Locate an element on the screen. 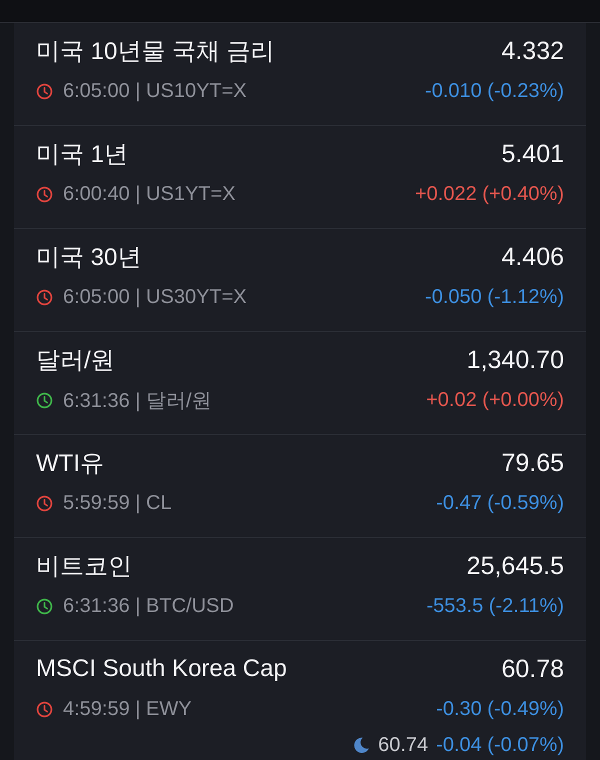 The width and height of the screenshot is (600, 760). quote-row: 미국 10년물 국채 금리 4.332 6:05:00 | US10YT=X -0.010 (-0.23%) is located at coordinates (300, 74).